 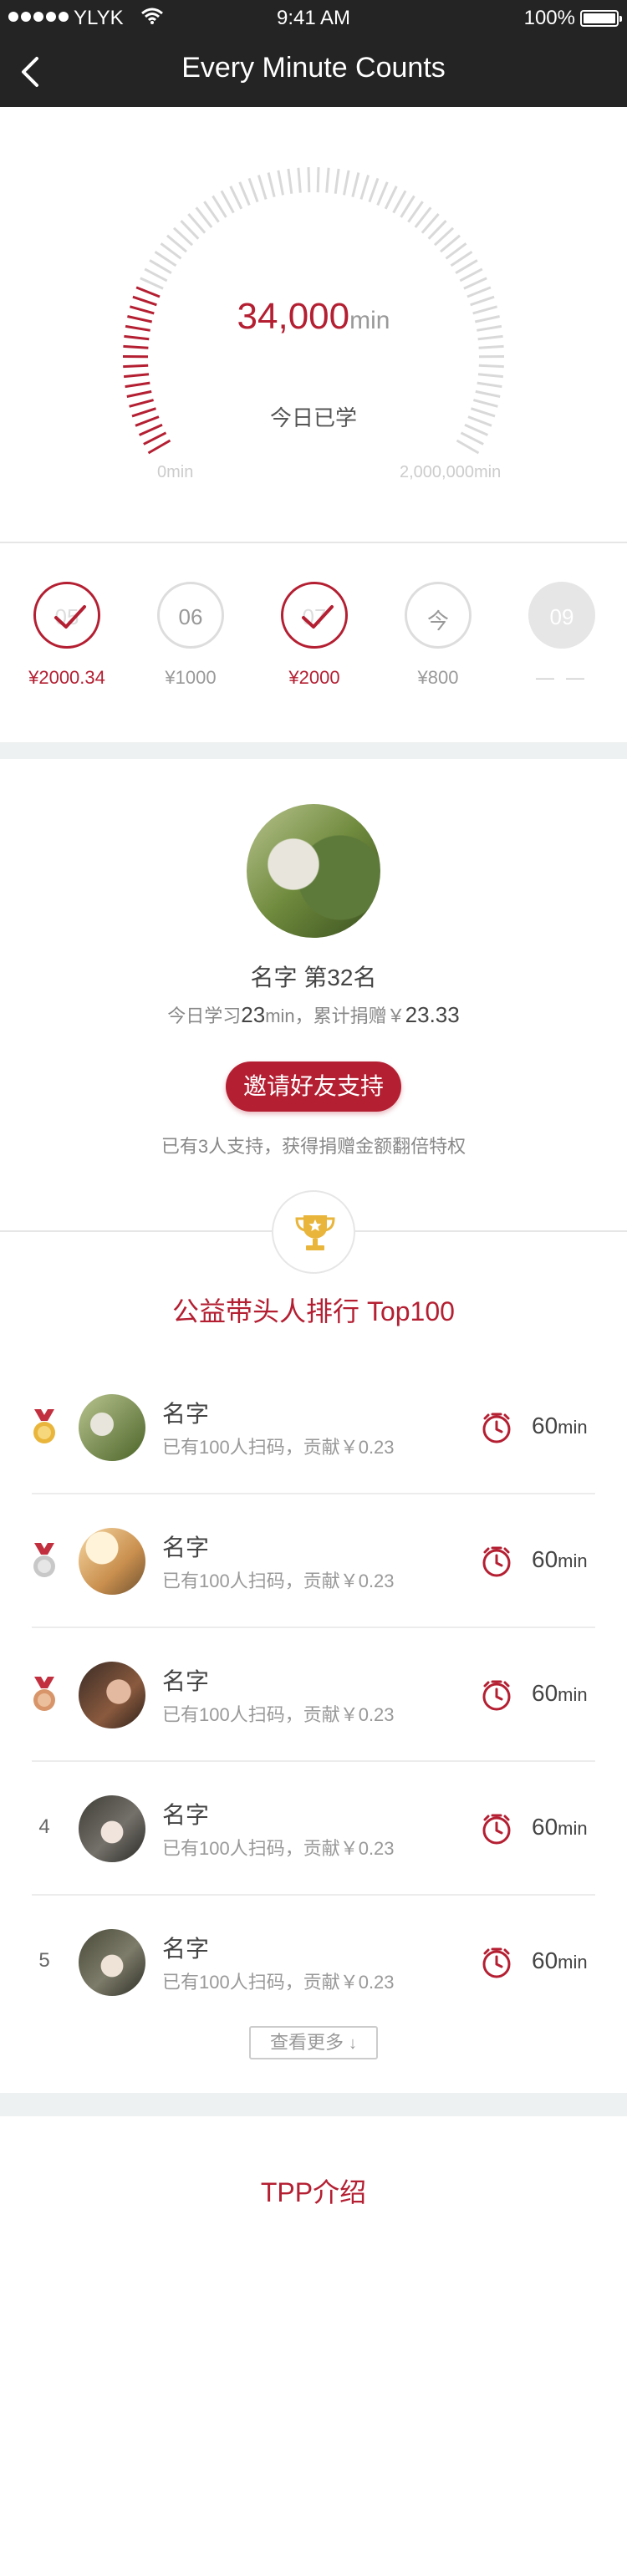 I want to click on day-number: 09, so click(x=561, y=616).